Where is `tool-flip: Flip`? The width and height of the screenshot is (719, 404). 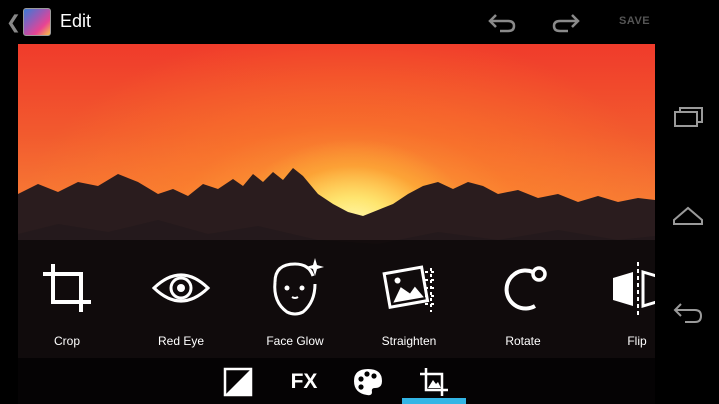
tool-flip: Flip is located at coordinates (617, 299).